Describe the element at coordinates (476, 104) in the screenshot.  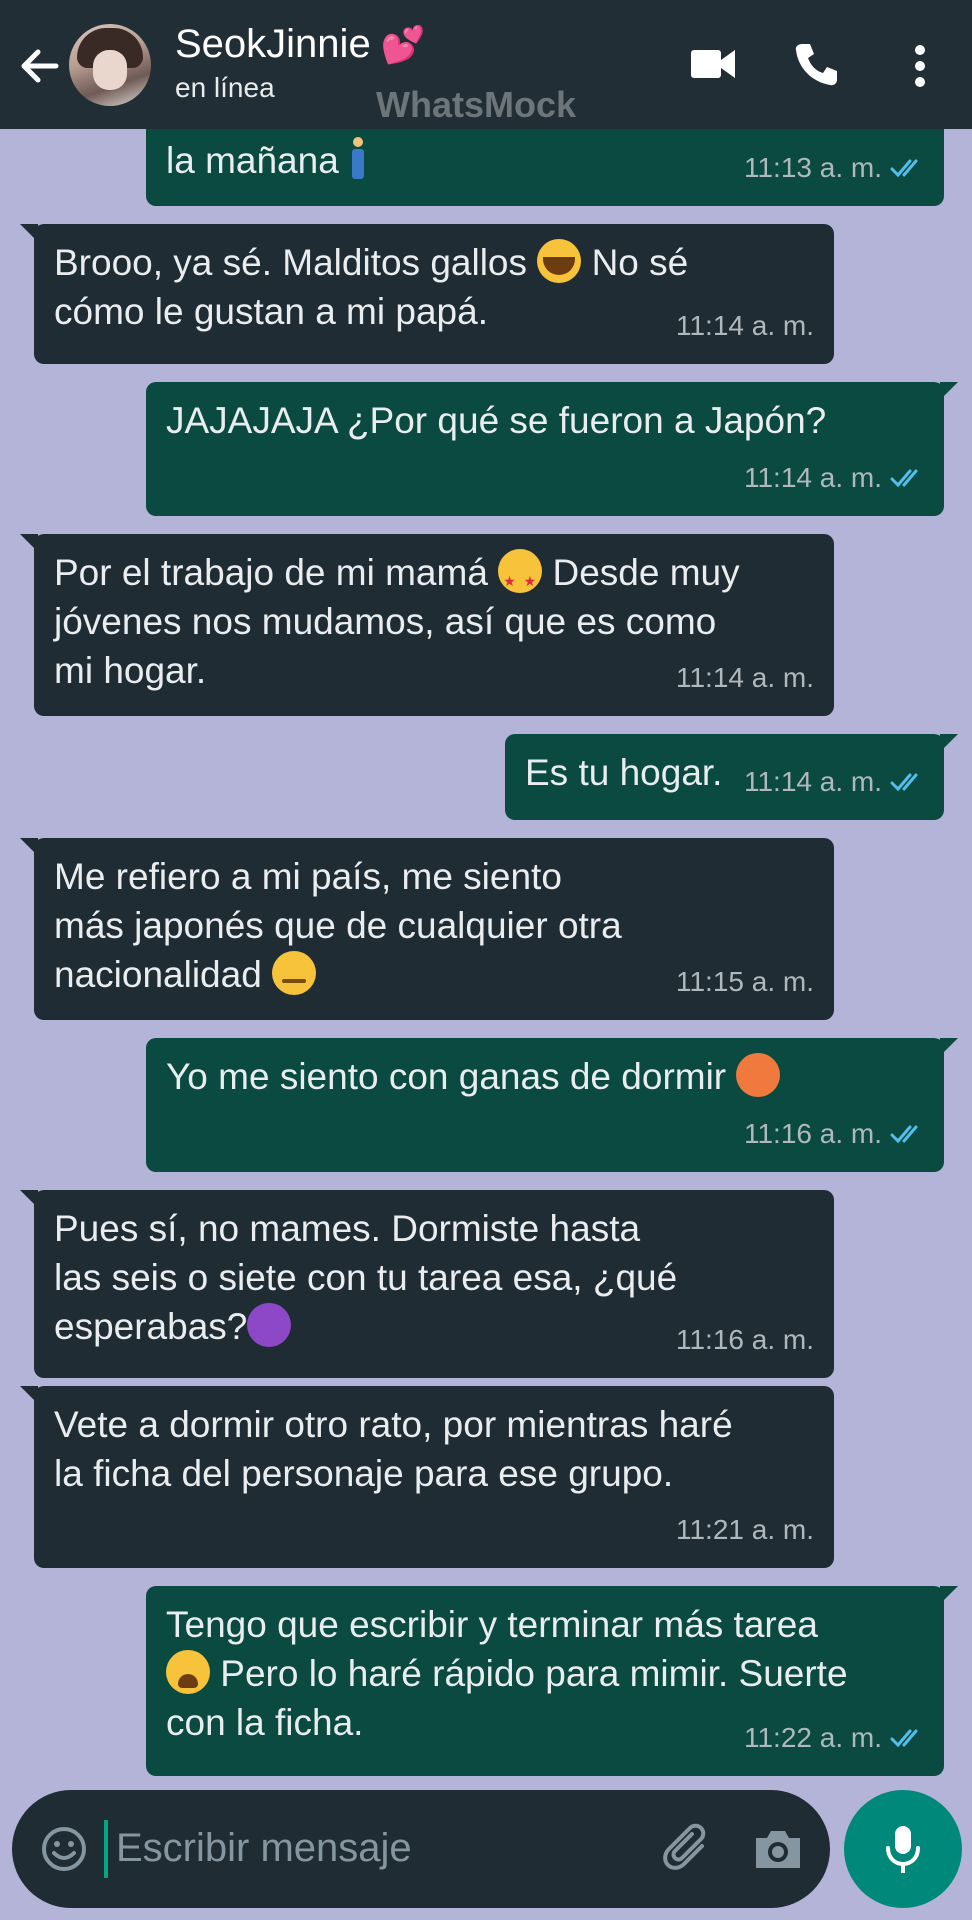
I see `watermark: WhatsMock` at that location.